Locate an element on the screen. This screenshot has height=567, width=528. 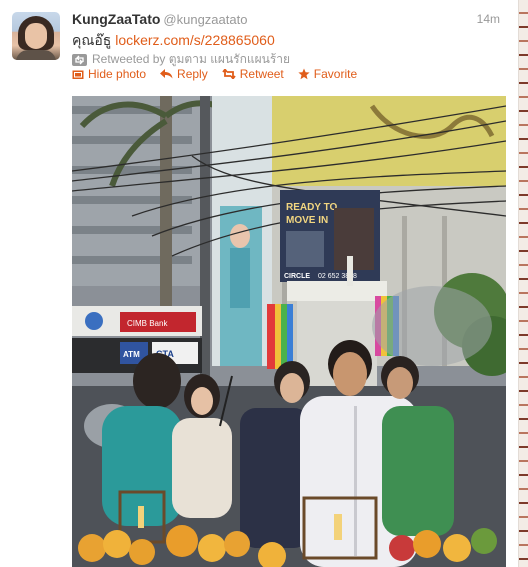
sign-atm: ATM is located at coordinates (131, 354).